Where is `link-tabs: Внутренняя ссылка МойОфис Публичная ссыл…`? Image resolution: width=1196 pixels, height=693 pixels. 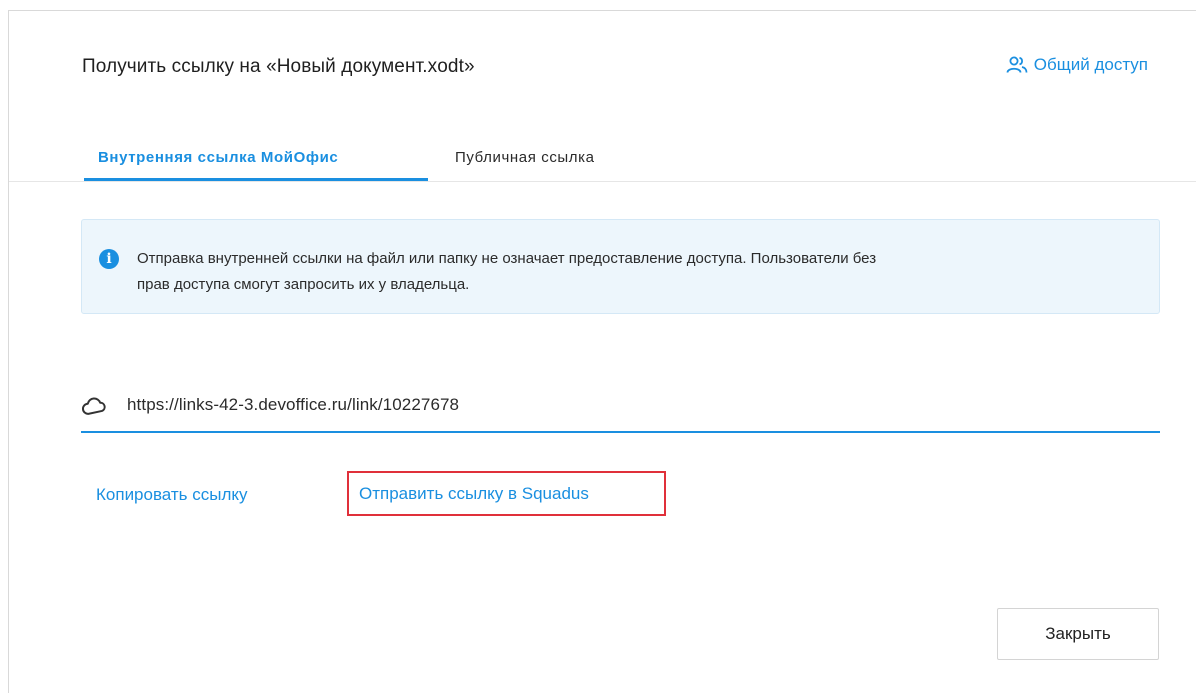 link-tabs: Внутренняя ссылка МойОфис Публичная ссыл… is located at coordinates (602, 161).